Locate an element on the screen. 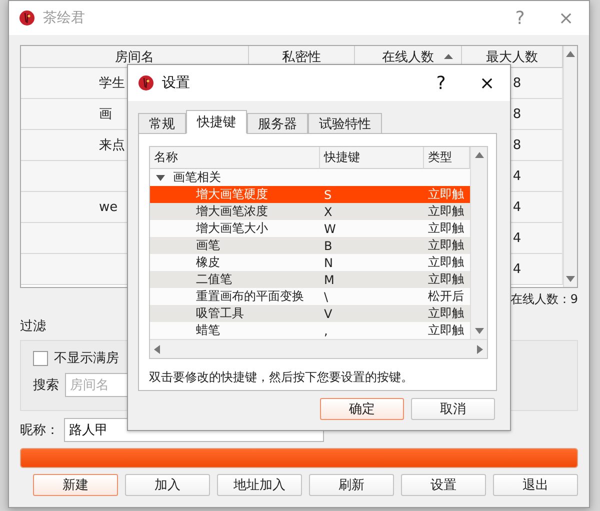 The width and height of the screenshot is (600, 511). column-header: 名称 is located at coordinates (235, 158).